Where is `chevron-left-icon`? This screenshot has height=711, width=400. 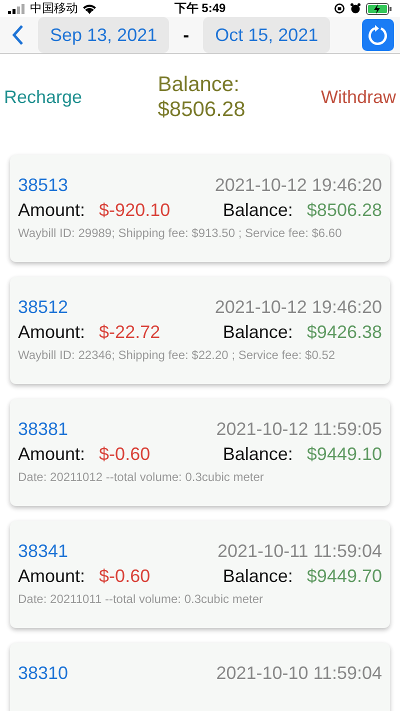 chevron-left-icon is located at coordinates (18, 35).